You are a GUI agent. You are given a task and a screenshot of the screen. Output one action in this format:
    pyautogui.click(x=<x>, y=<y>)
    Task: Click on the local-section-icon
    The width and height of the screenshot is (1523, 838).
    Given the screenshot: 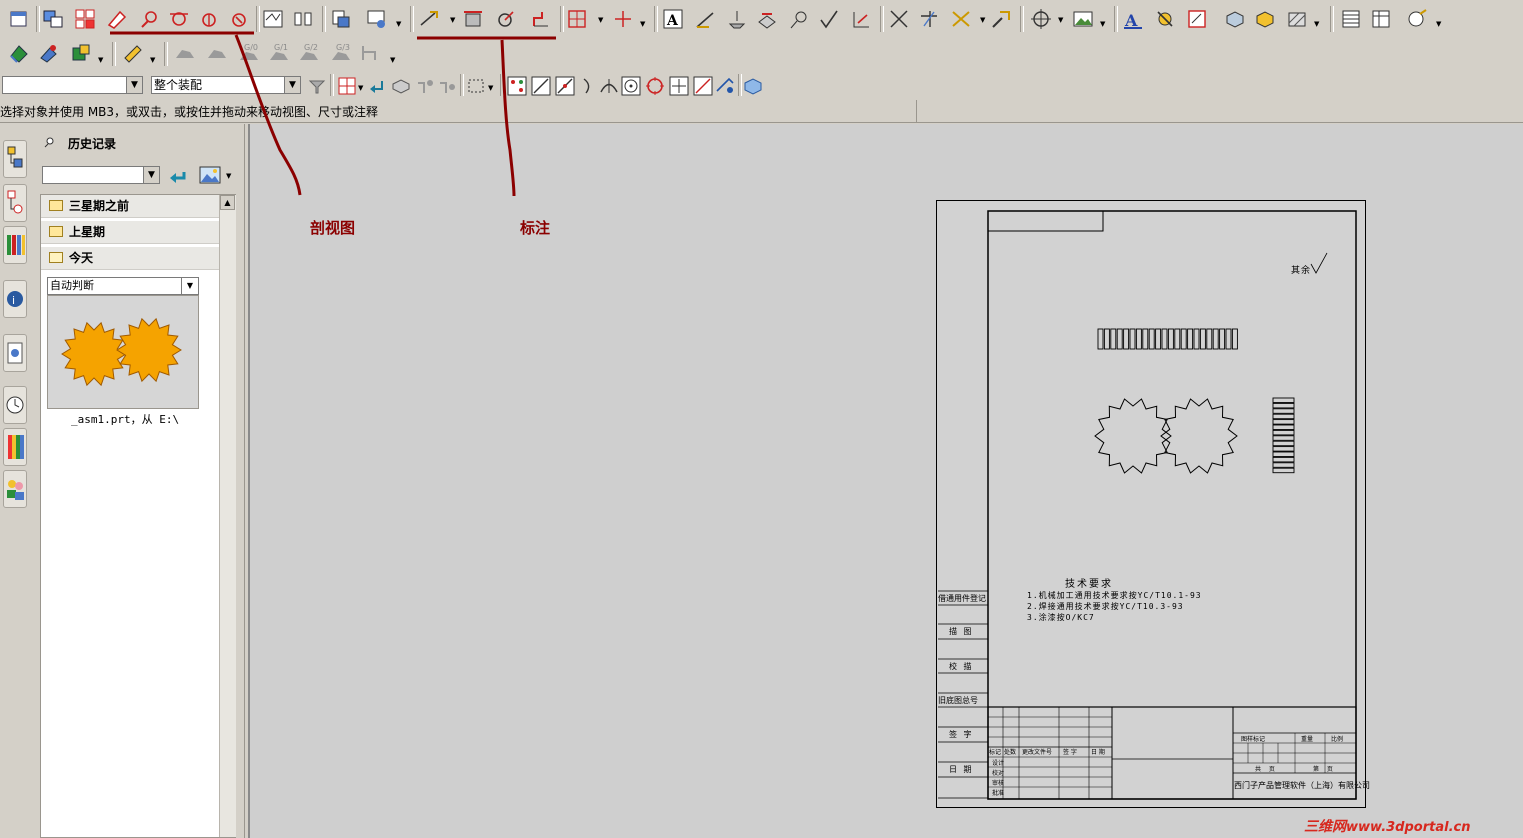 What is the action you would take?
    pyautogui.click(x=239, y=19)
    